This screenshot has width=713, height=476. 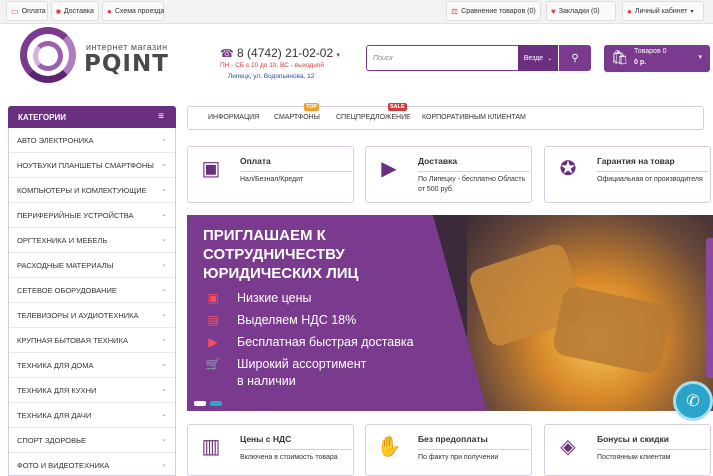 What do you see at coordinates (657, 58) in the screenshot?
I see `cart-button: 🛍 Товаров 0 0 р. ▾` at bounding box center [657, 58].